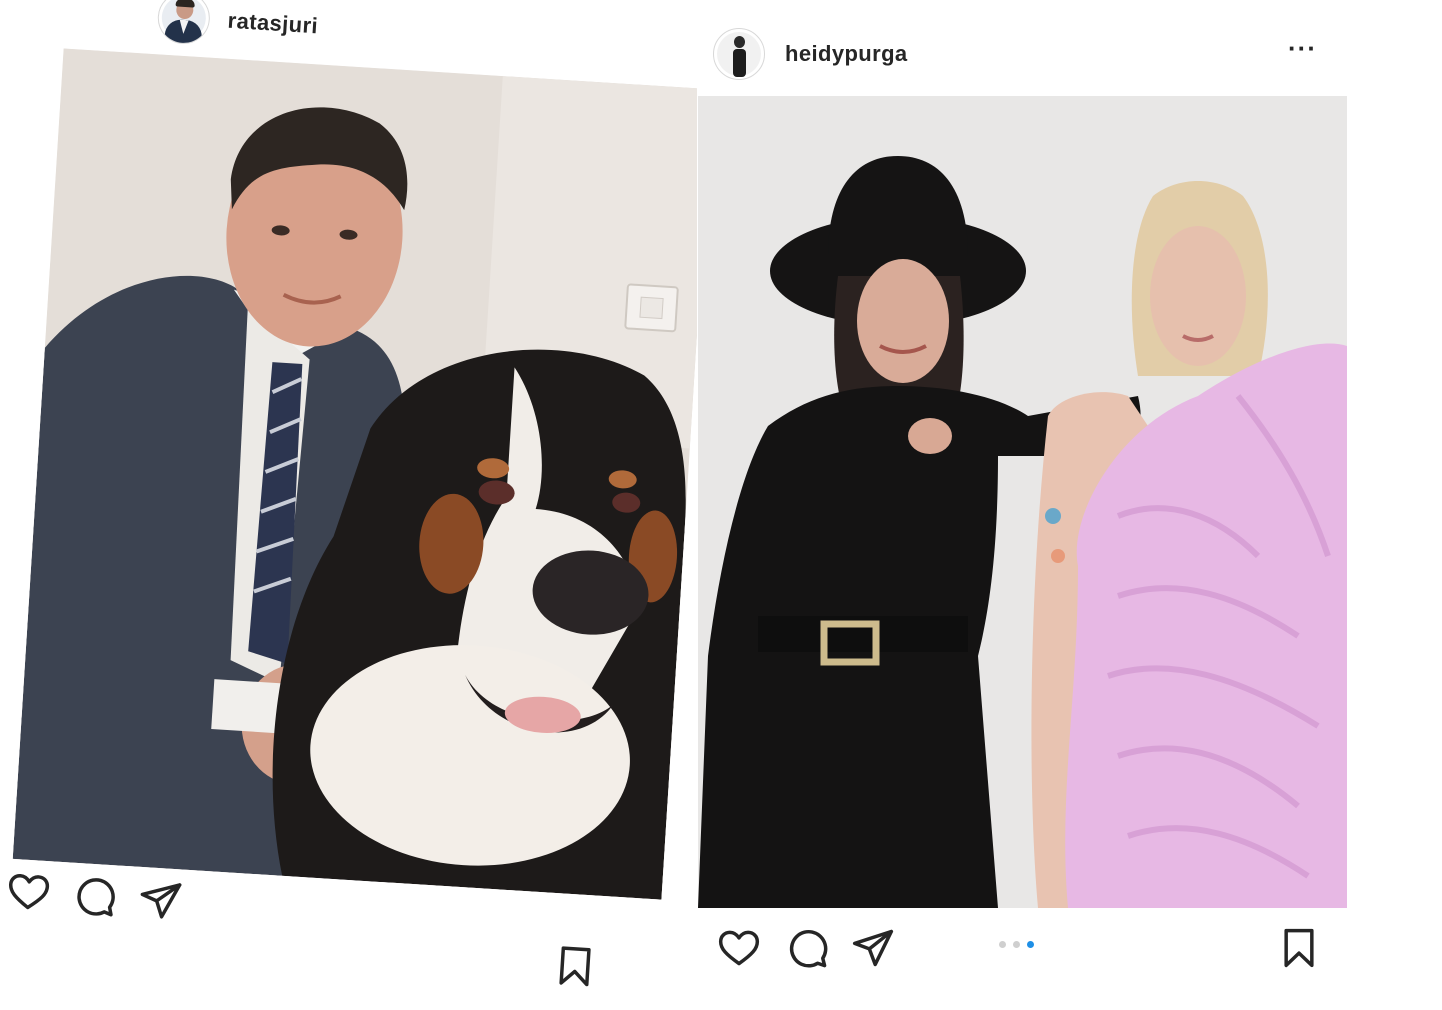 The width and height of the screenshot is (1442, 1010). I want to click on avatar-figure-body, so click(739, 63).